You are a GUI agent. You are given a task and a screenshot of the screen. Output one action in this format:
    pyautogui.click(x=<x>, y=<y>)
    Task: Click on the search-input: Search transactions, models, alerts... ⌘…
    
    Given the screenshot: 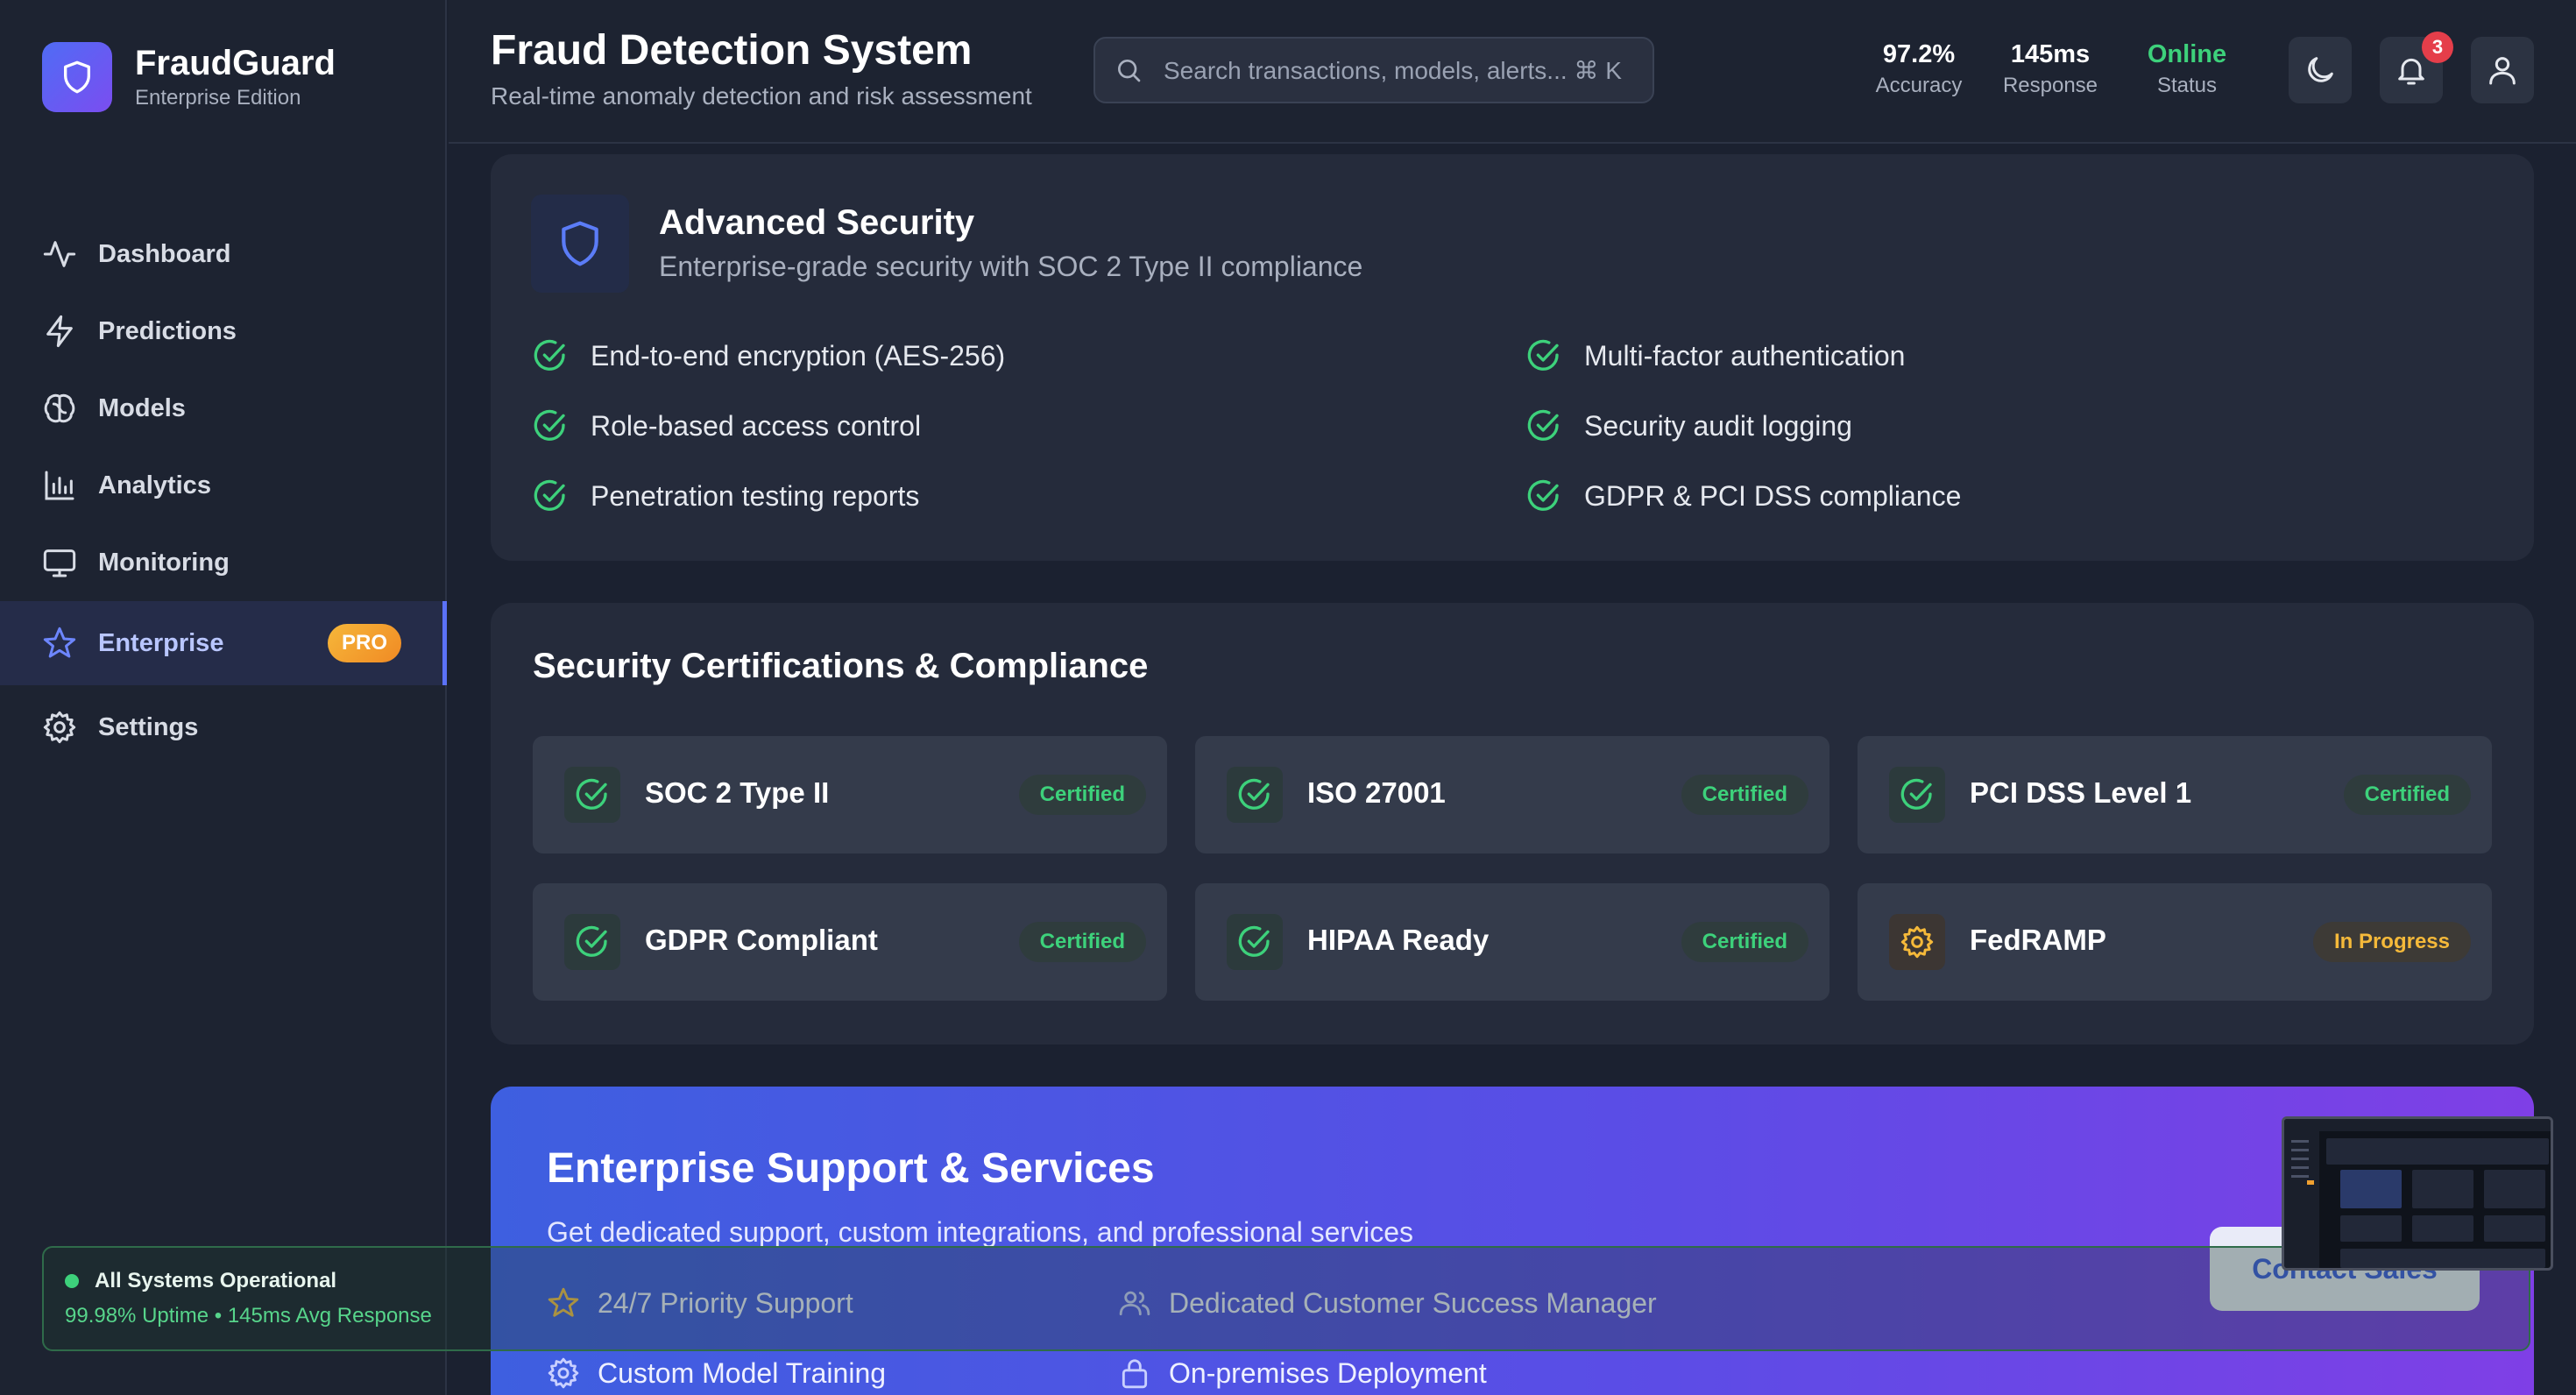 What is the action you would take?
    pyautogui.click(x=1373, y=70)
    